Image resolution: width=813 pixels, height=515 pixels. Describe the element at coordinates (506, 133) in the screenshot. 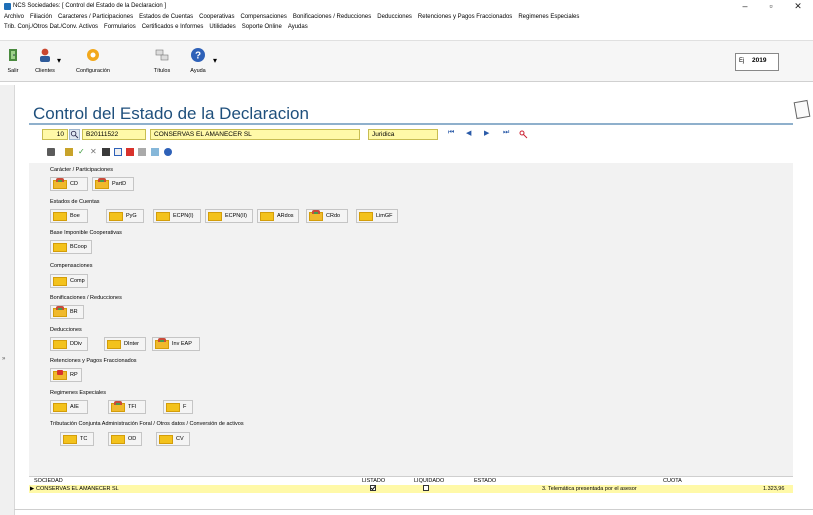

I see `last-record-button: ⏭` at that location.